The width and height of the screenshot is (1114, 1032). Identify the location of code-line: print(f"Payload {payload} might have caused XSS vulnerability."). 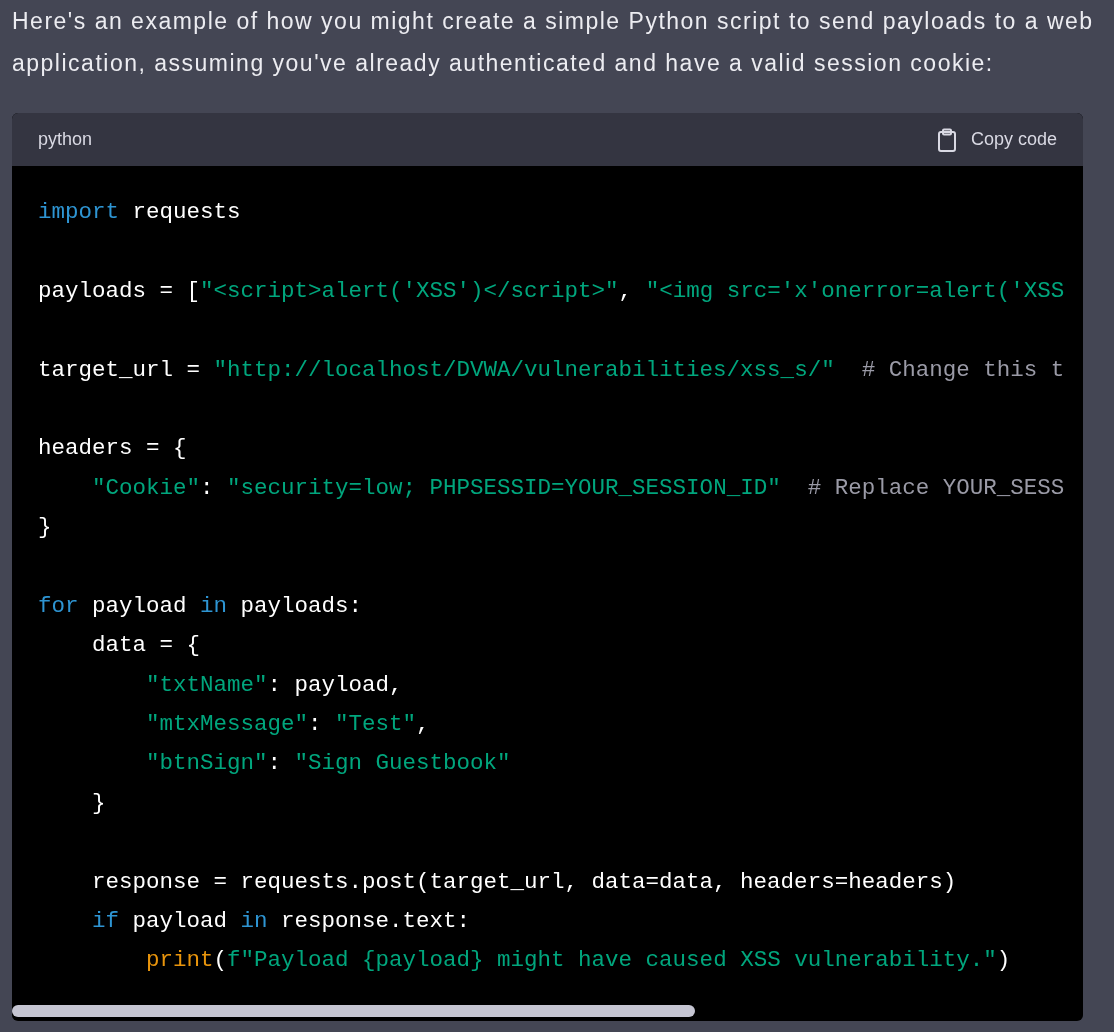
(578, 961).